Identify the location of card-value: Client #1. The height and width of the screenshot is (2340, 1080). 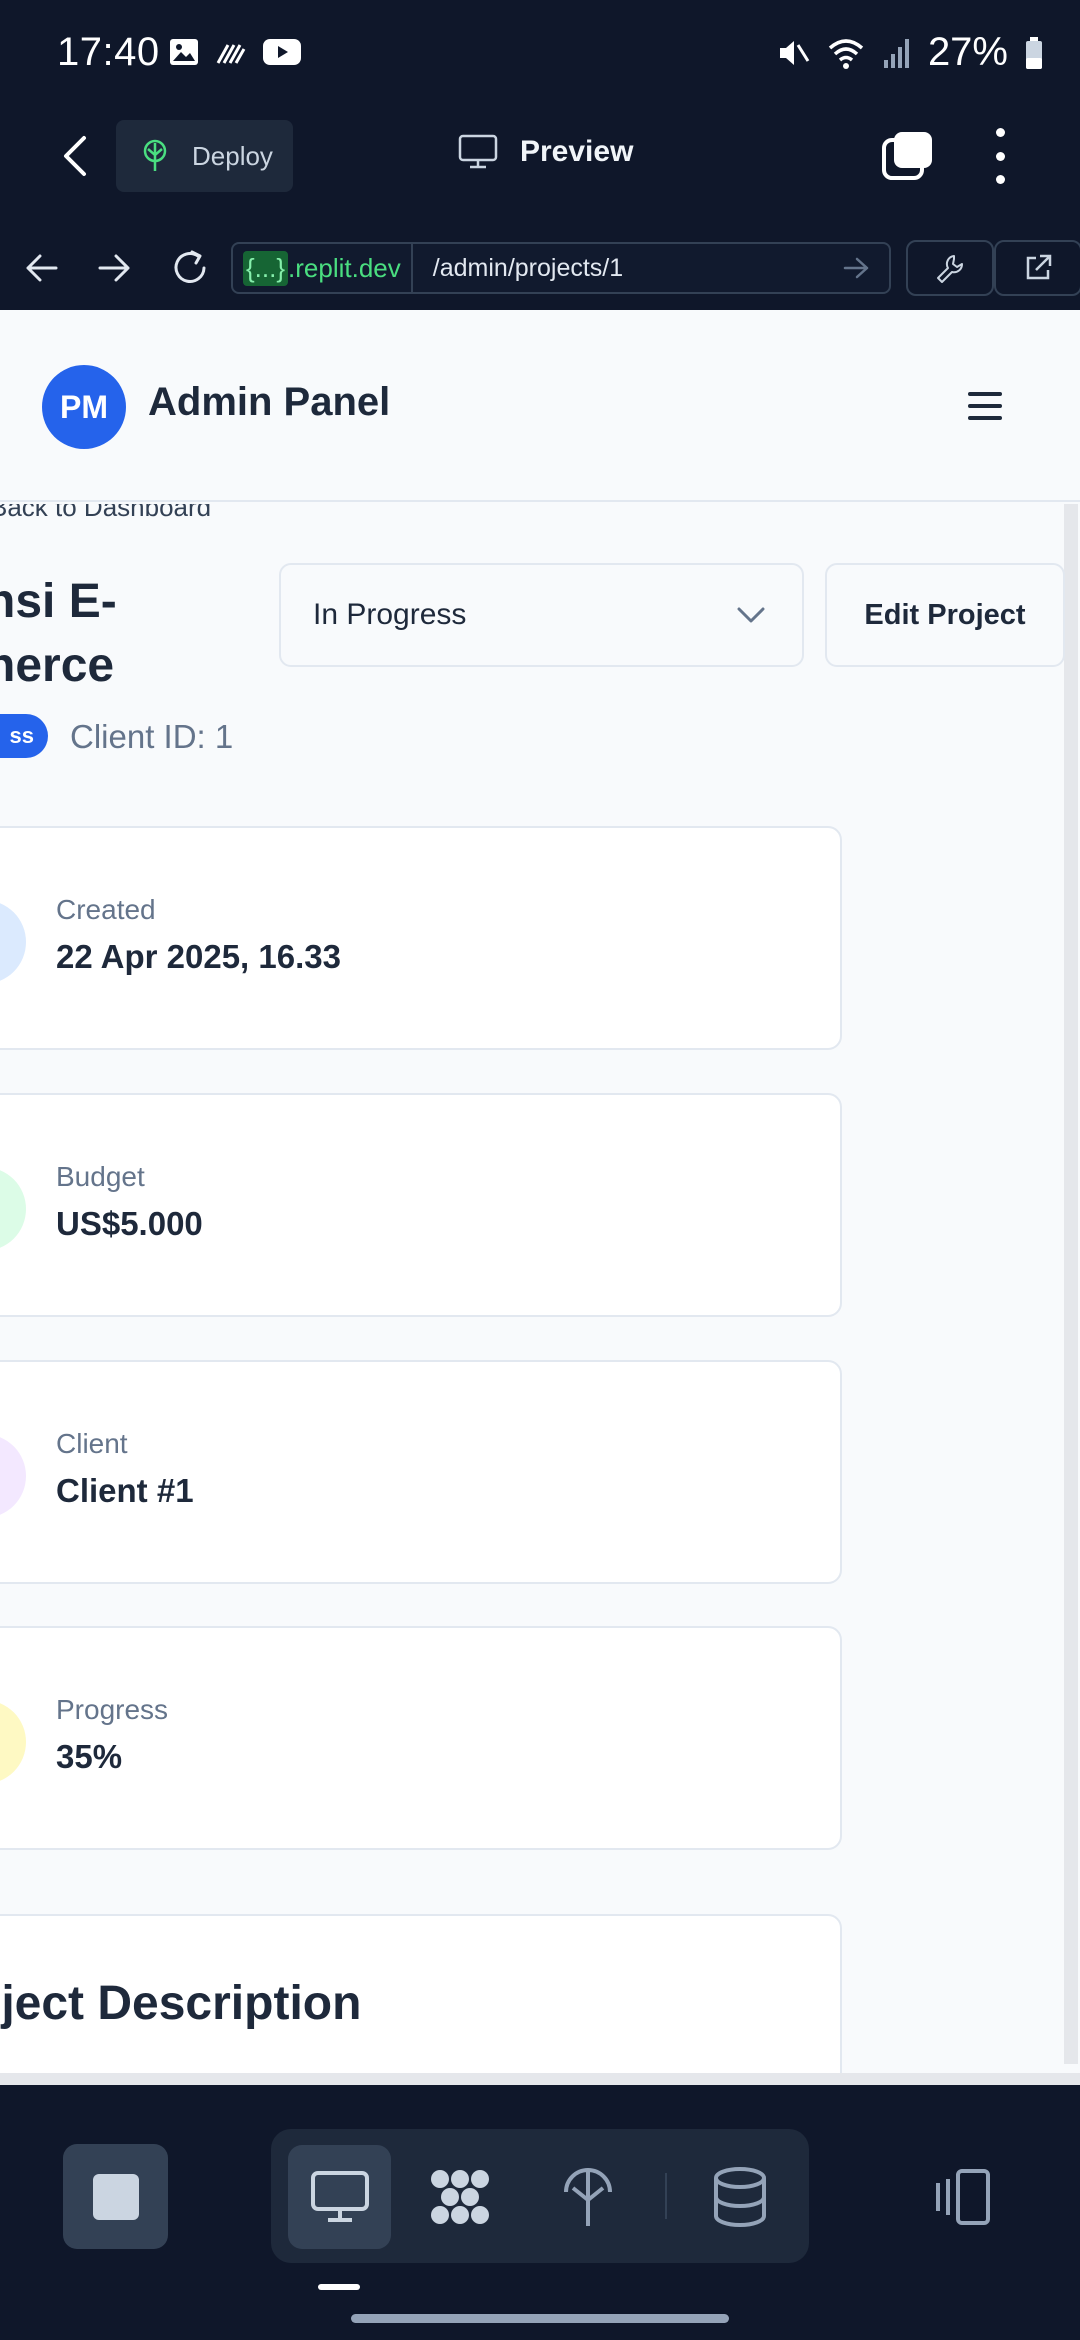
(125, 1490).